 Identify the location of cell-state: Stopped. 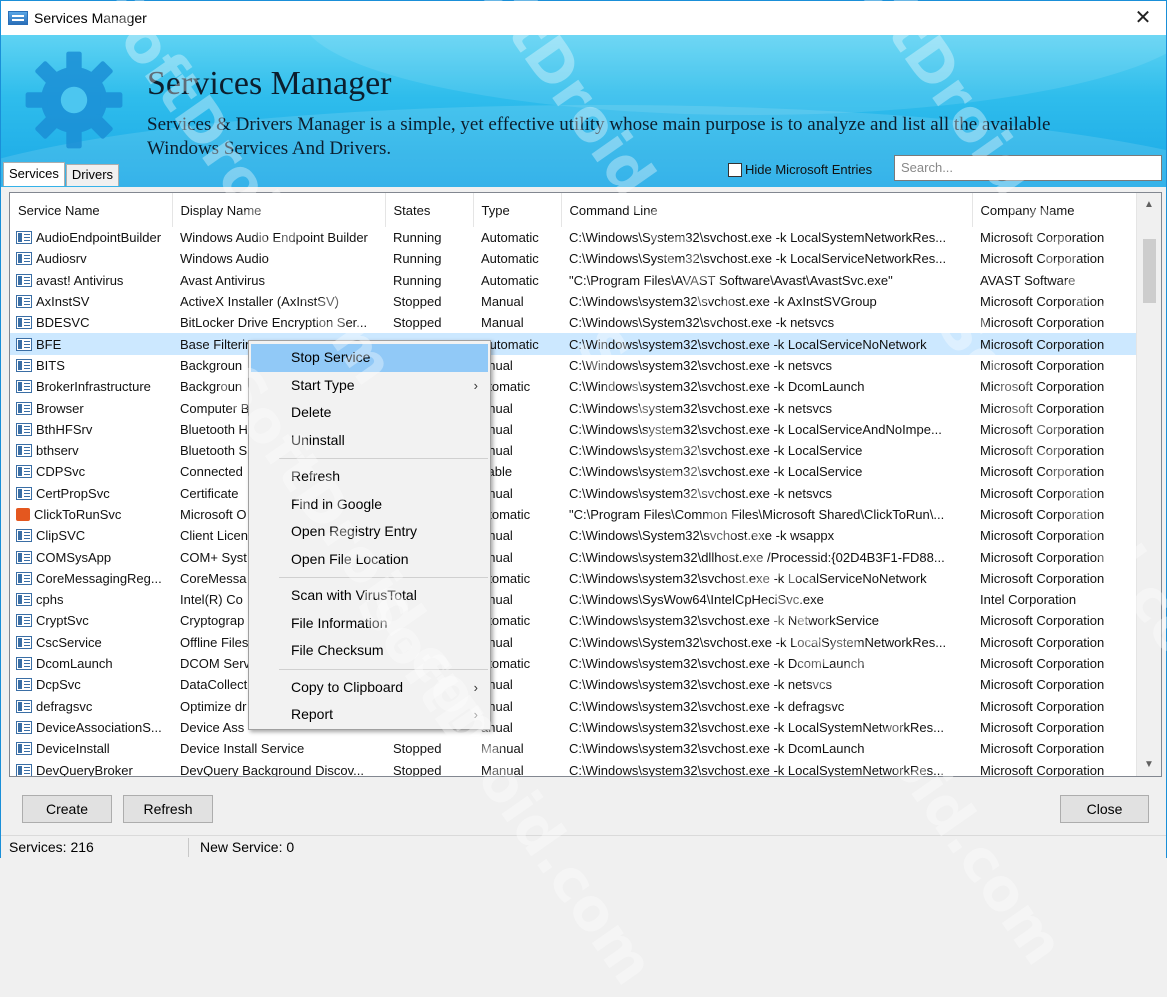
(429, 748).